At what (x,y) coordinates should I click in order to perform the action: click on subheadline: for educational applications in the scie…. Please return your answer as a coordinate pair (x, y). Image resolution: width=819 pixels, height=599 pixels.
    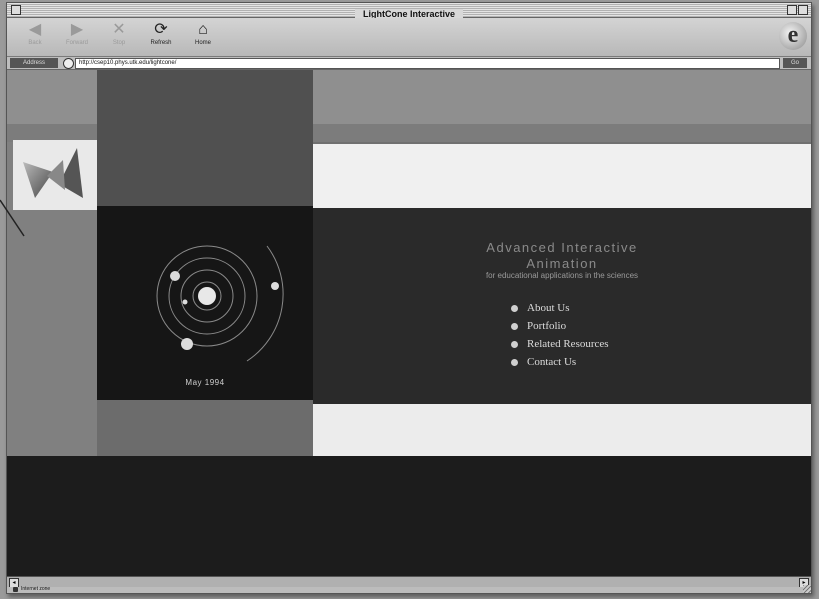
    Looking at the image, I should click on (562, 275).